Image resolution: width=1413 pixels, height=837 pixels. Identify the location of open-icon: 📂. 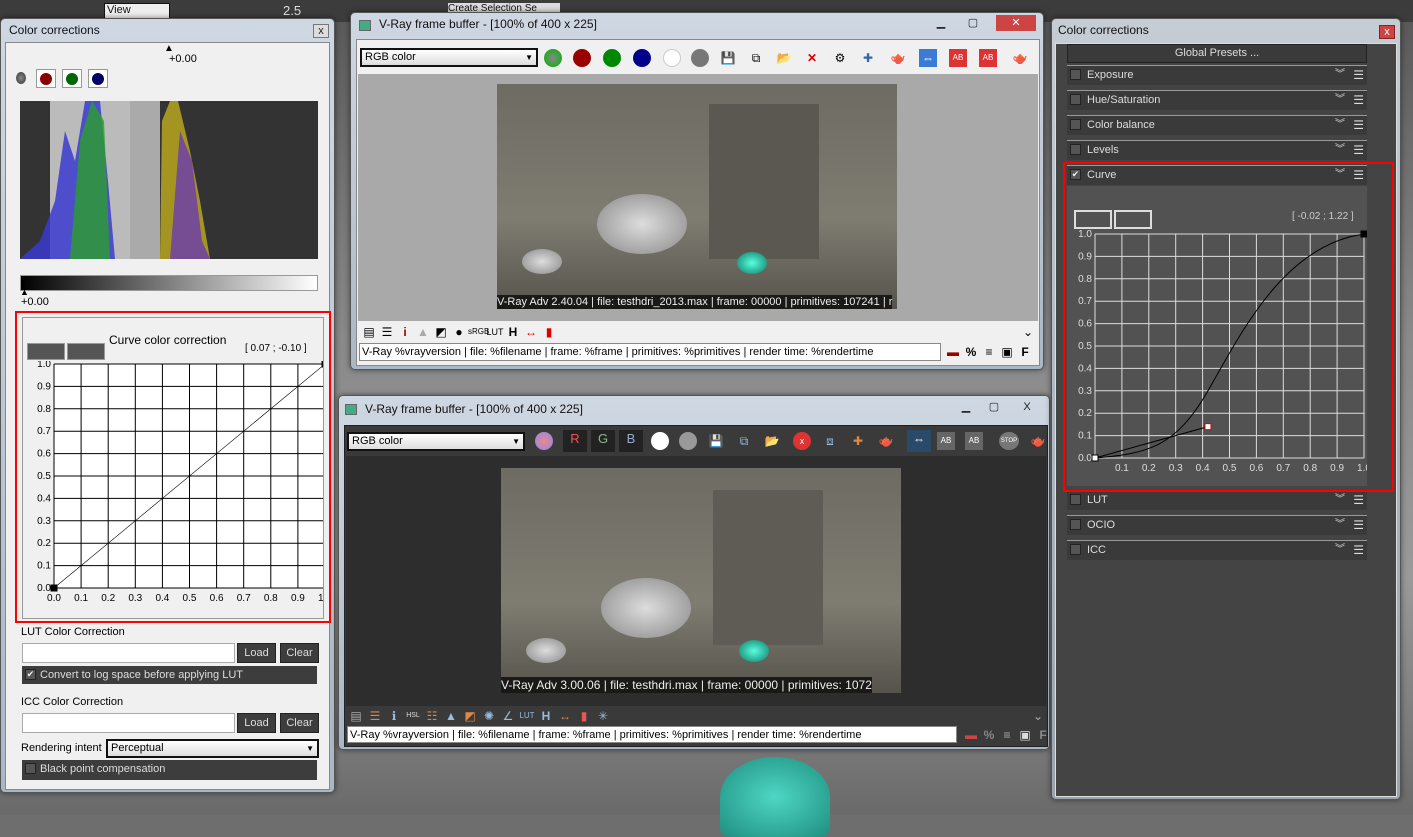
(784, 58).